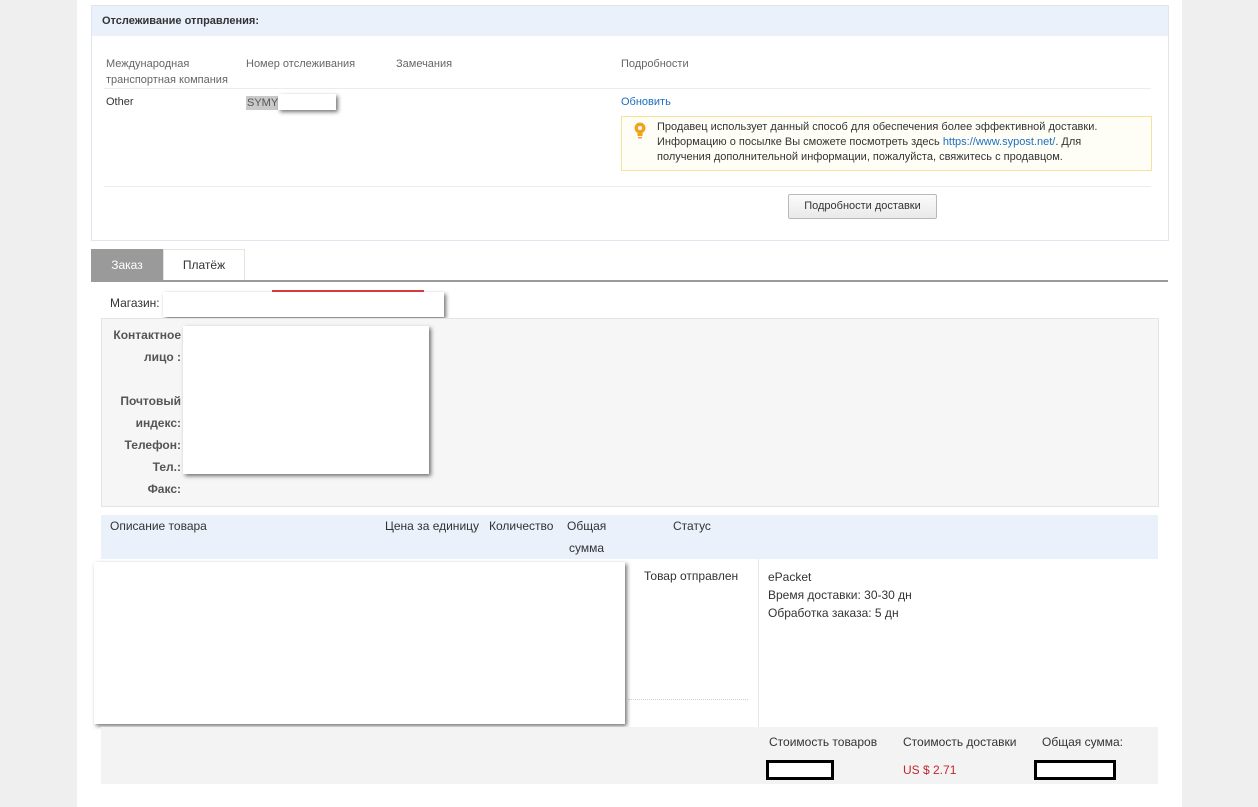 The image size is (1258, 807). What do you see at coordinates (167, 72) in the screenshot?
I see `column-carrier: Международная транспортная компания` at bounding box center [167, 72].